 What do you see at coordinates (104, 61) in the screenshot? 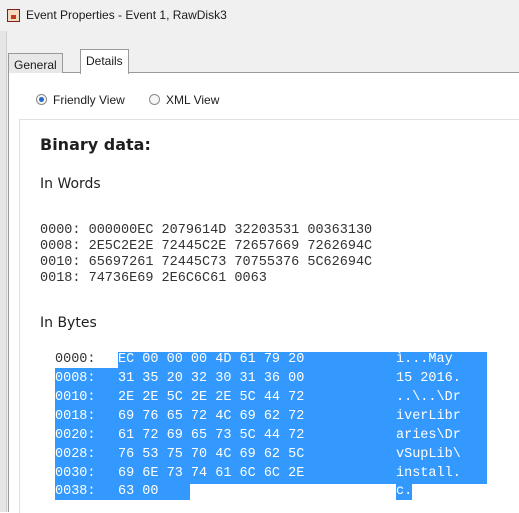
I see `tab-details: Details` at bounding box center [104, 61].